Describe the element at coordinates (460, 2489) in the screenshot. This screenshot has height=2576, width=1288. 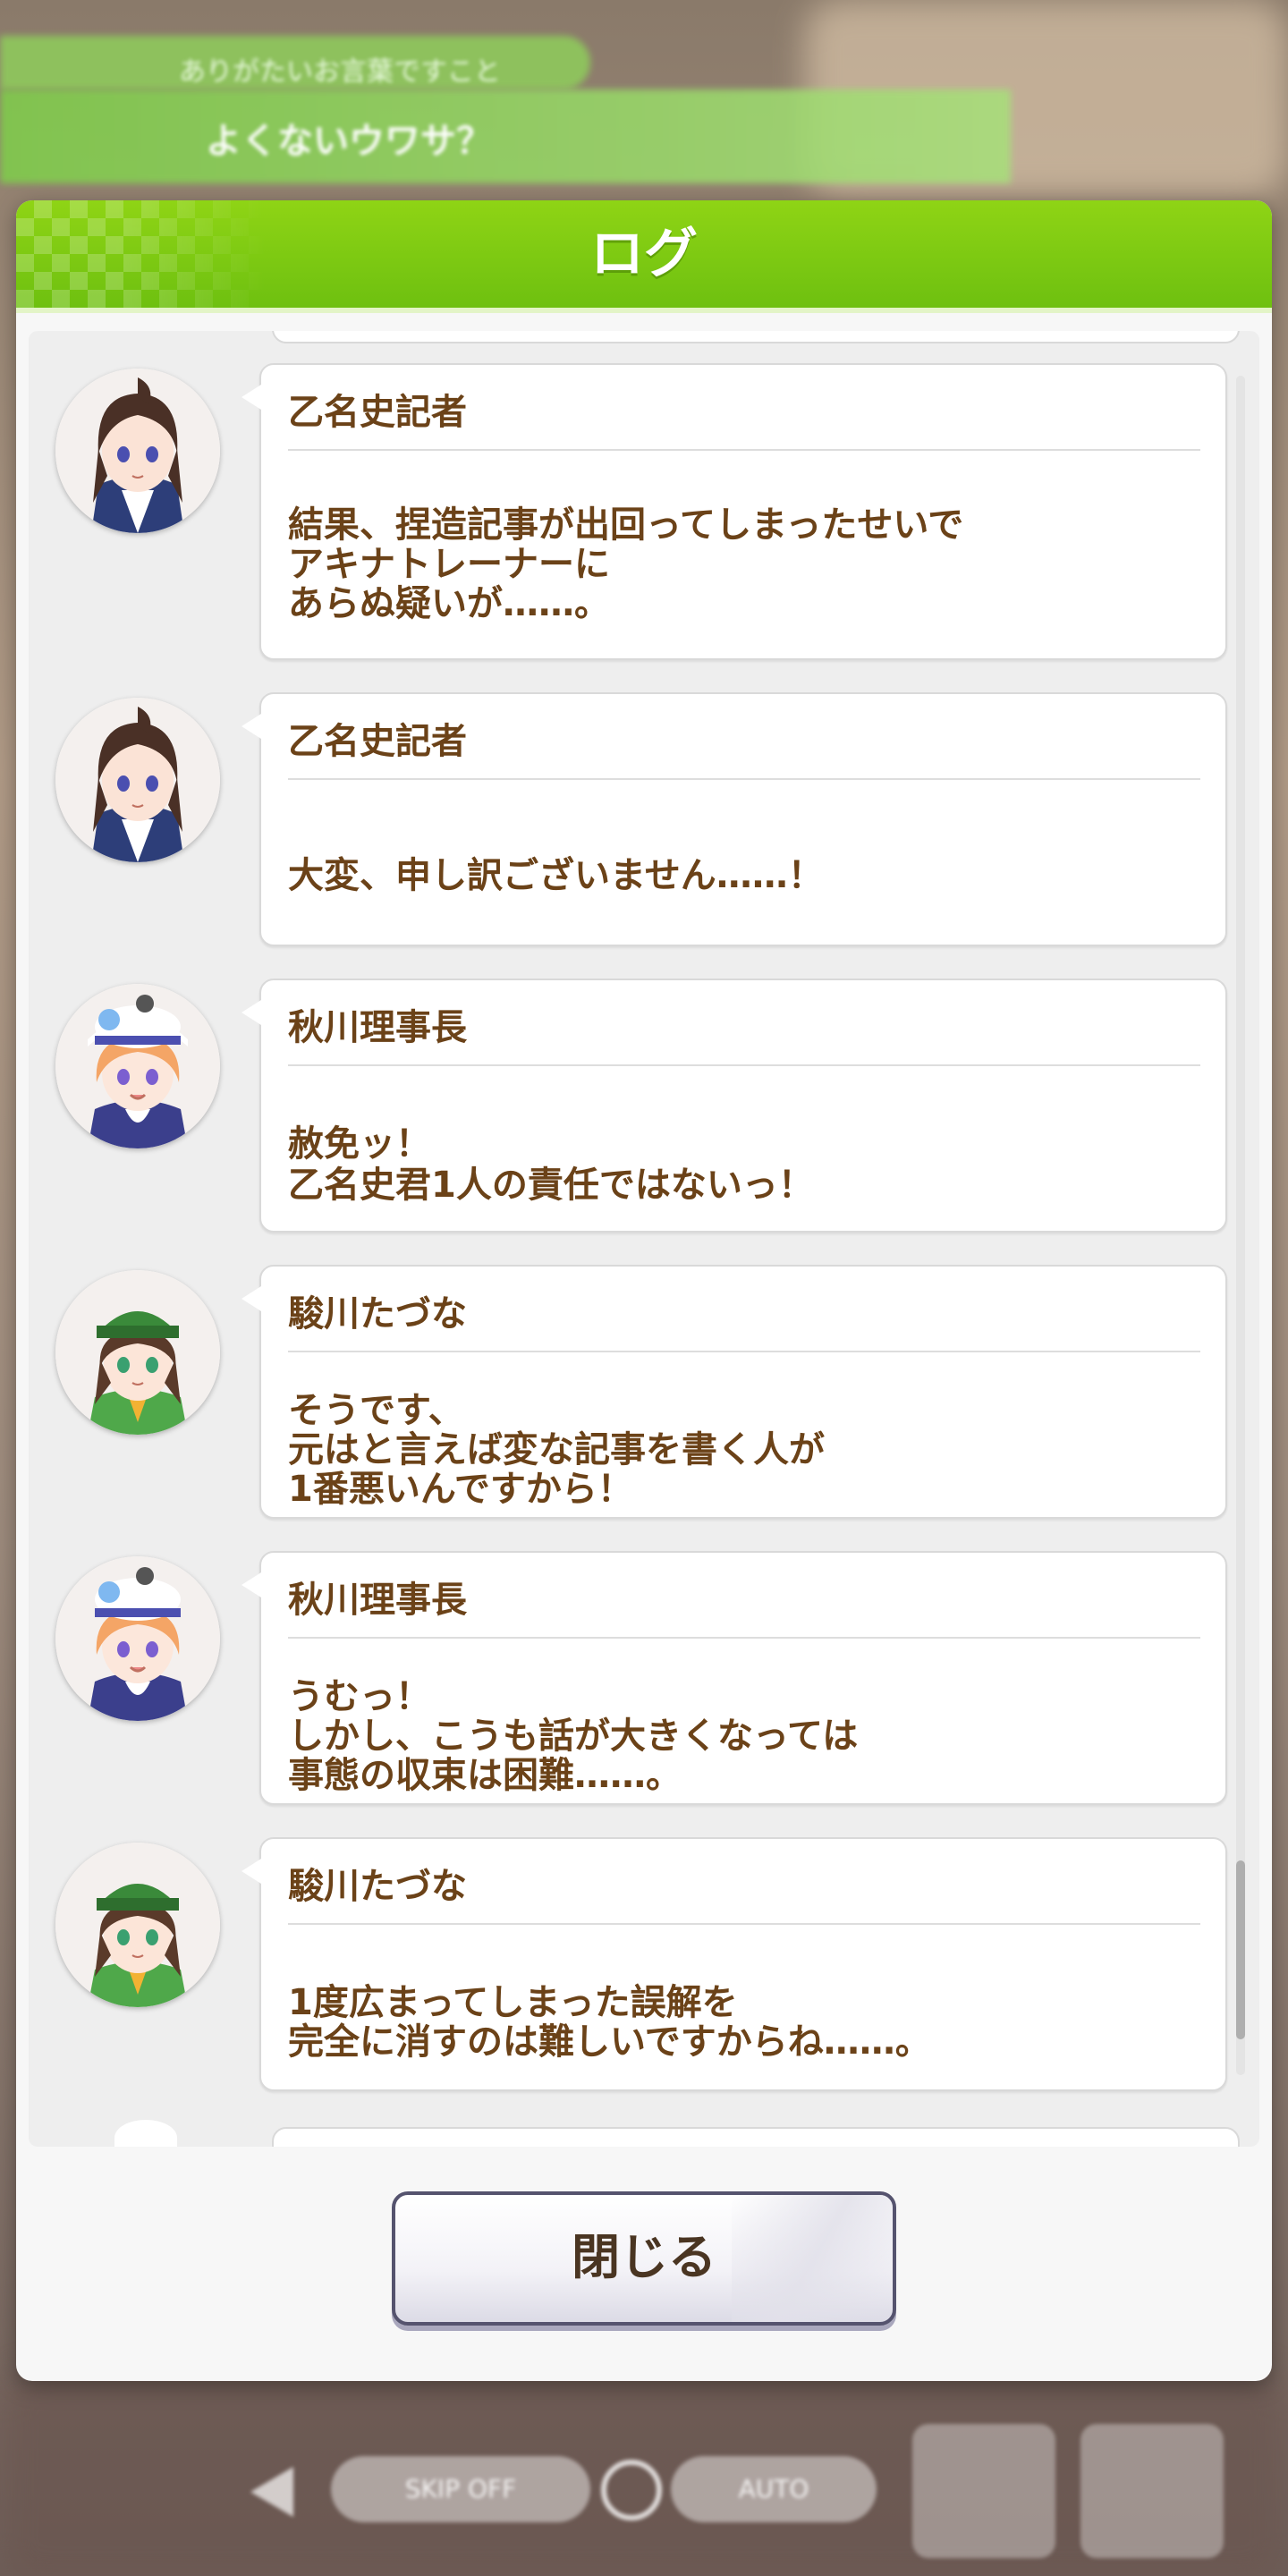
I see `skip-toggle: SKIP OFF` at that location.